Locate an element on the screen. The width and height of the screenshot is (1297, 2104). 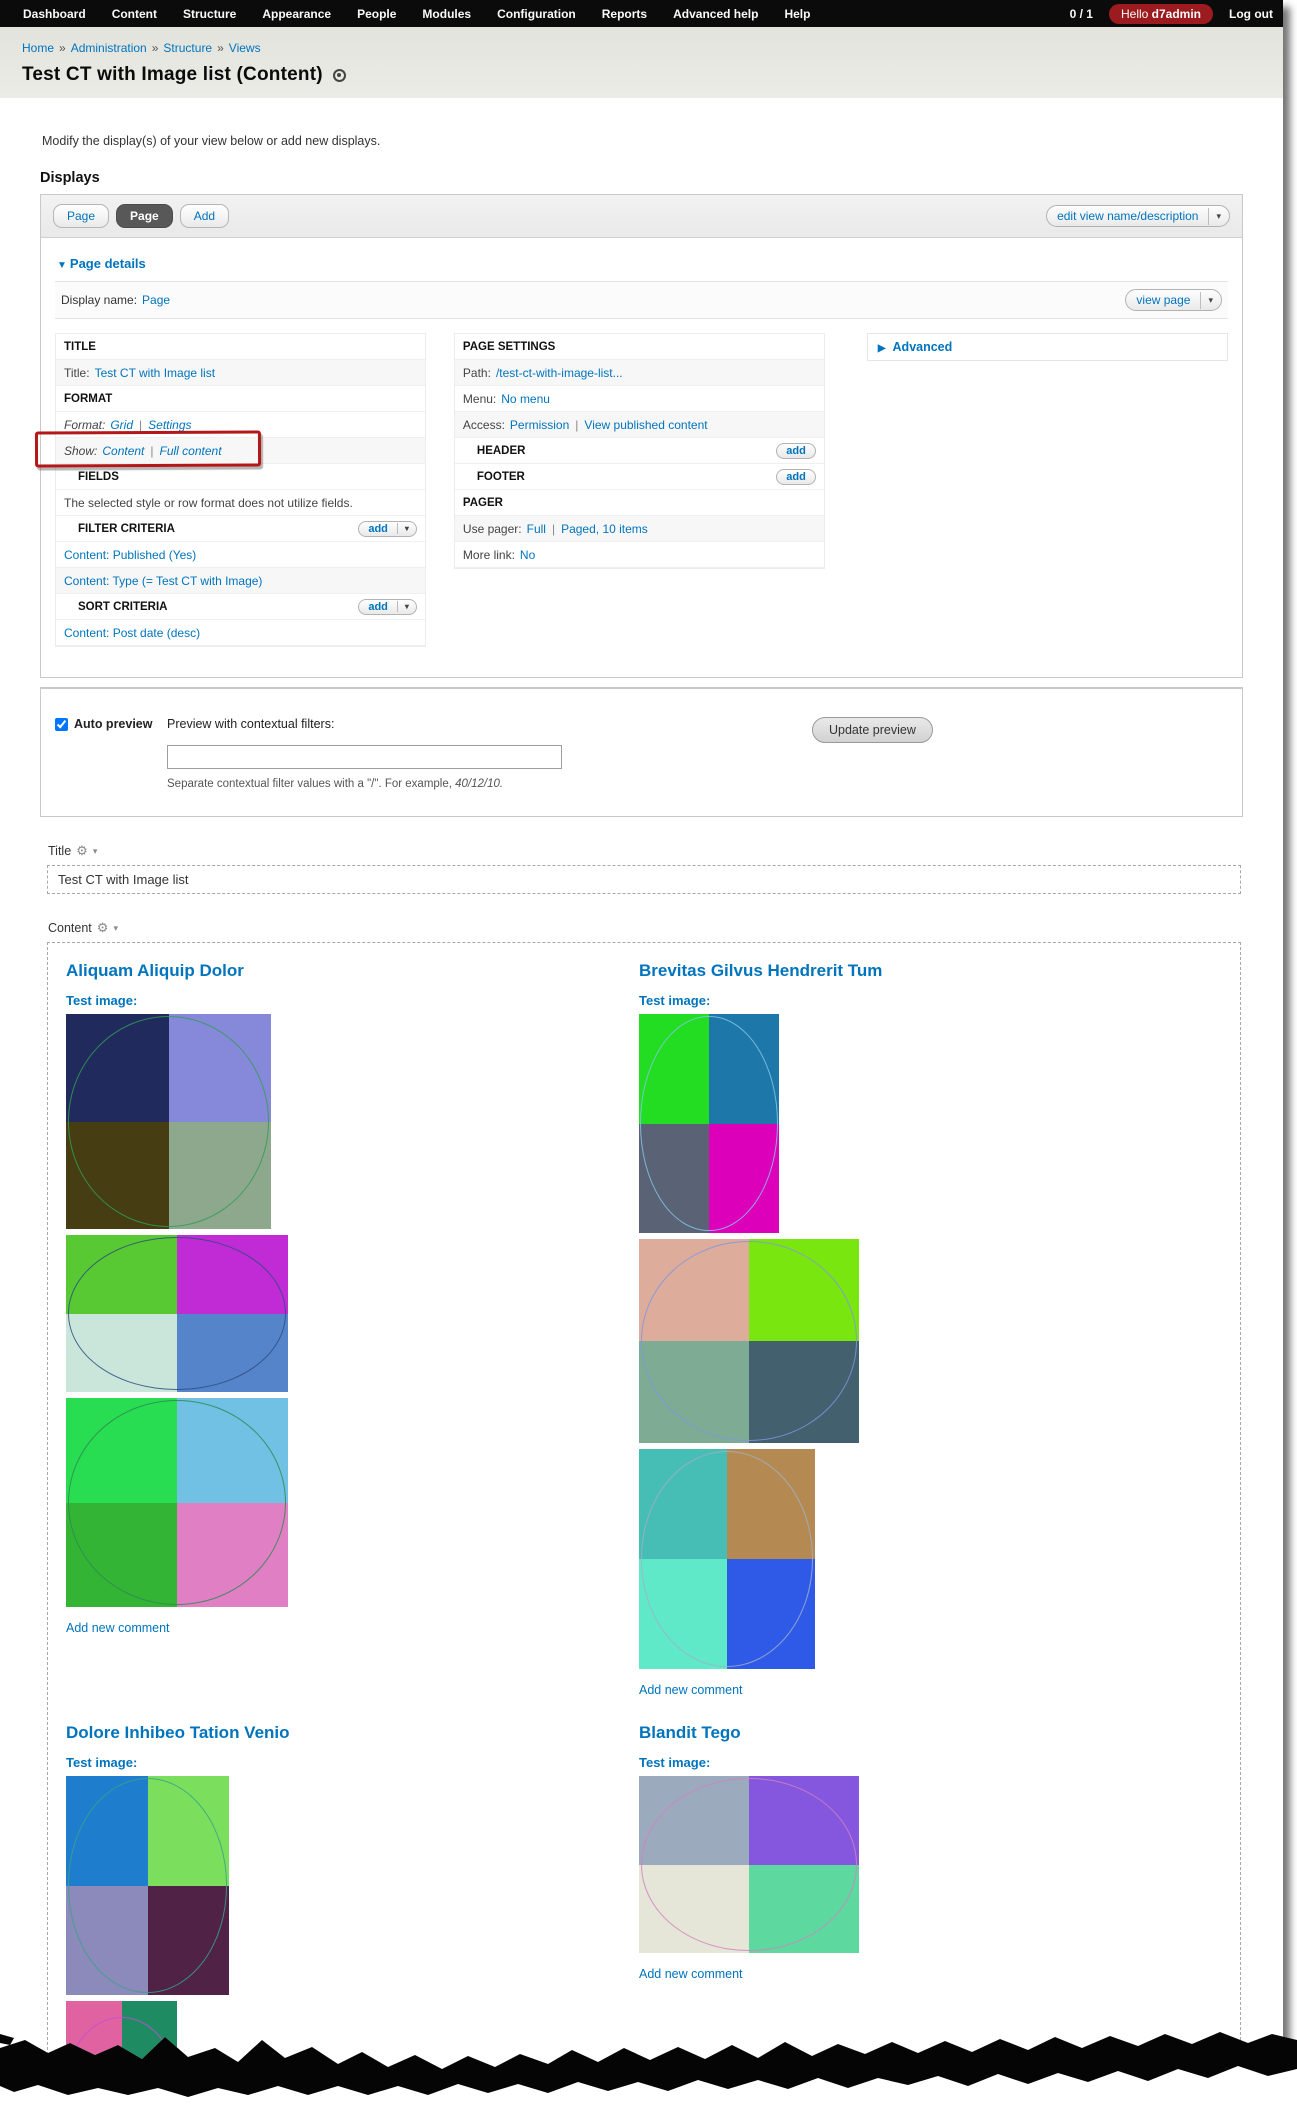
toolbar-item-people: People is located at coordinates (376, 14).